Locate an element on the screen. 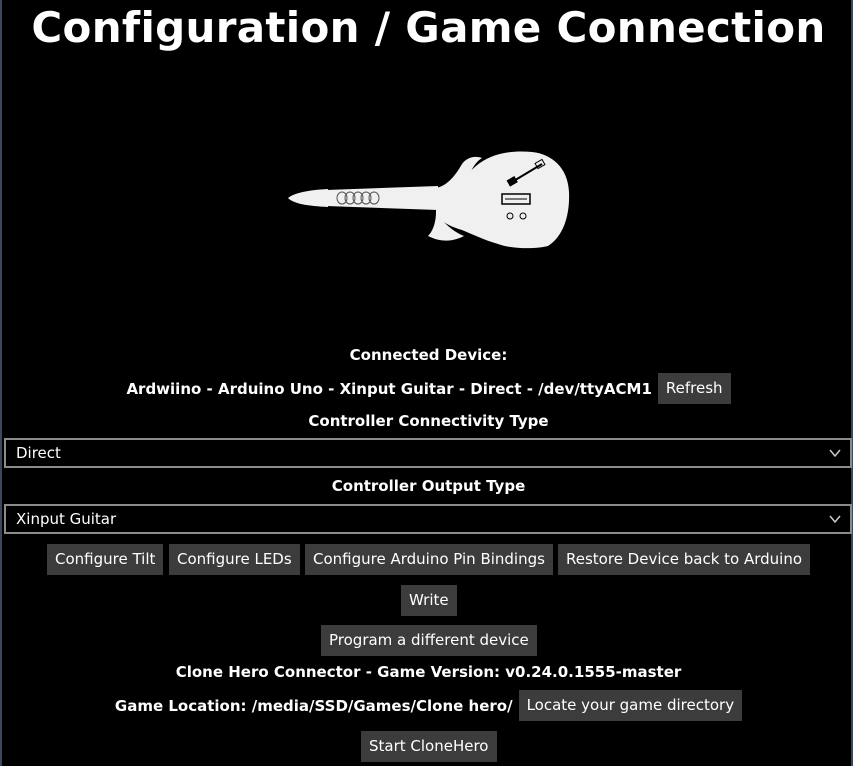 The image size is (853, 766). connected-device-heading: Connected Device: is located at coordinates (428, 355).